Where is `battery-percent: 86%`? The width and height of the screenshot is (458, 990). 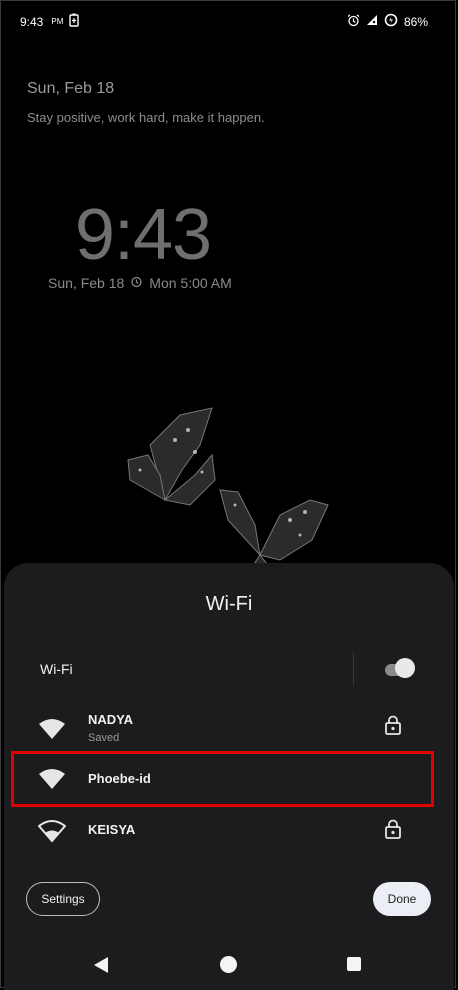 battery-percent: 86% is located at coordinates (415, 21).